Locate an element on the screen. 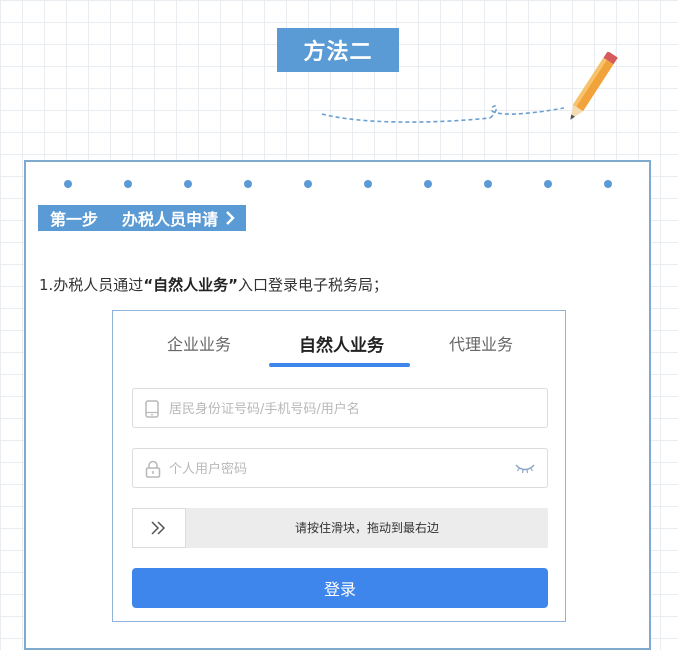 The image size is (678, 650). eye-closed-icon is located at coordinates (525, 468).